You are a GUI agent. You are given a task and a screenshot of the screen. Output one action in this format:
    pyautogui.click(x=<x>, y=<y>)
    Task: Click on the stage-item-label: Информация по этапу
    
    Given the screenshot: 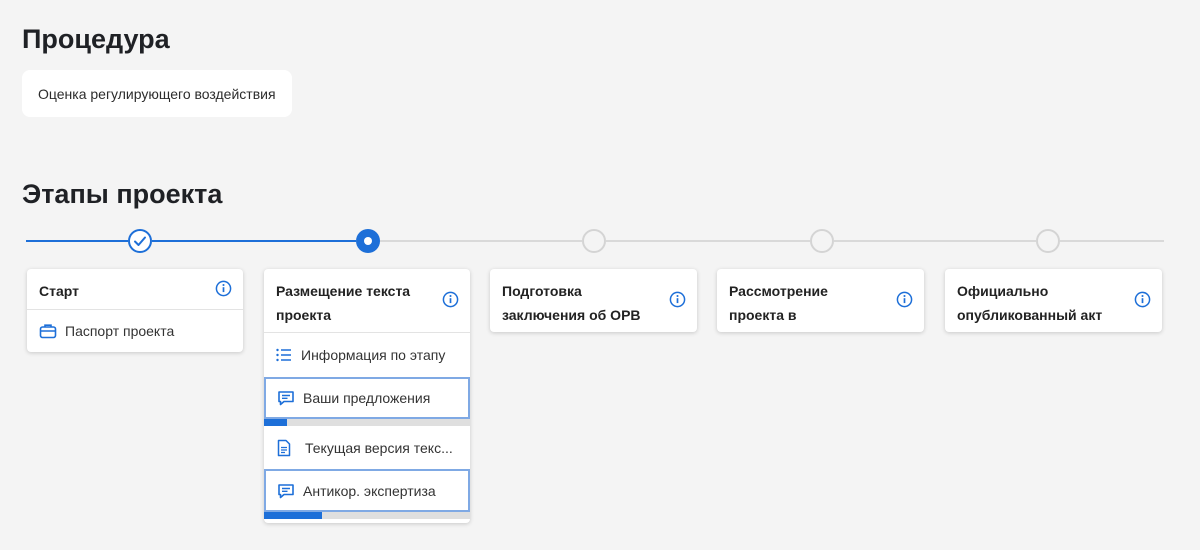 What is the action you would take?
    pyautogui.click(x=373, y=355)
    